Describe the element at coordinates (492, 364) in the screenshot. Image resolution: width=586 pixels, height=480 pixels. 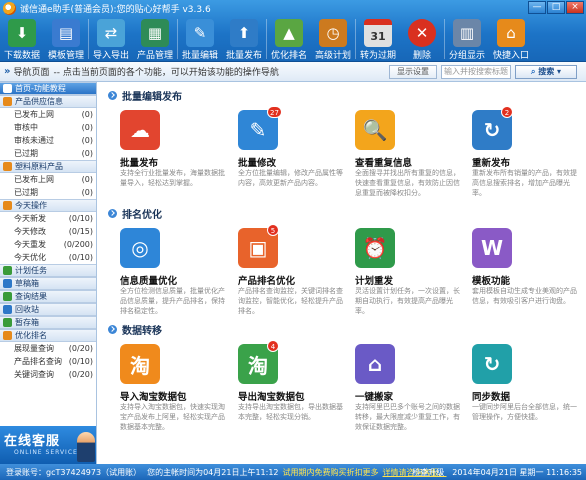
I see `feature-icon: ↻` at that location.